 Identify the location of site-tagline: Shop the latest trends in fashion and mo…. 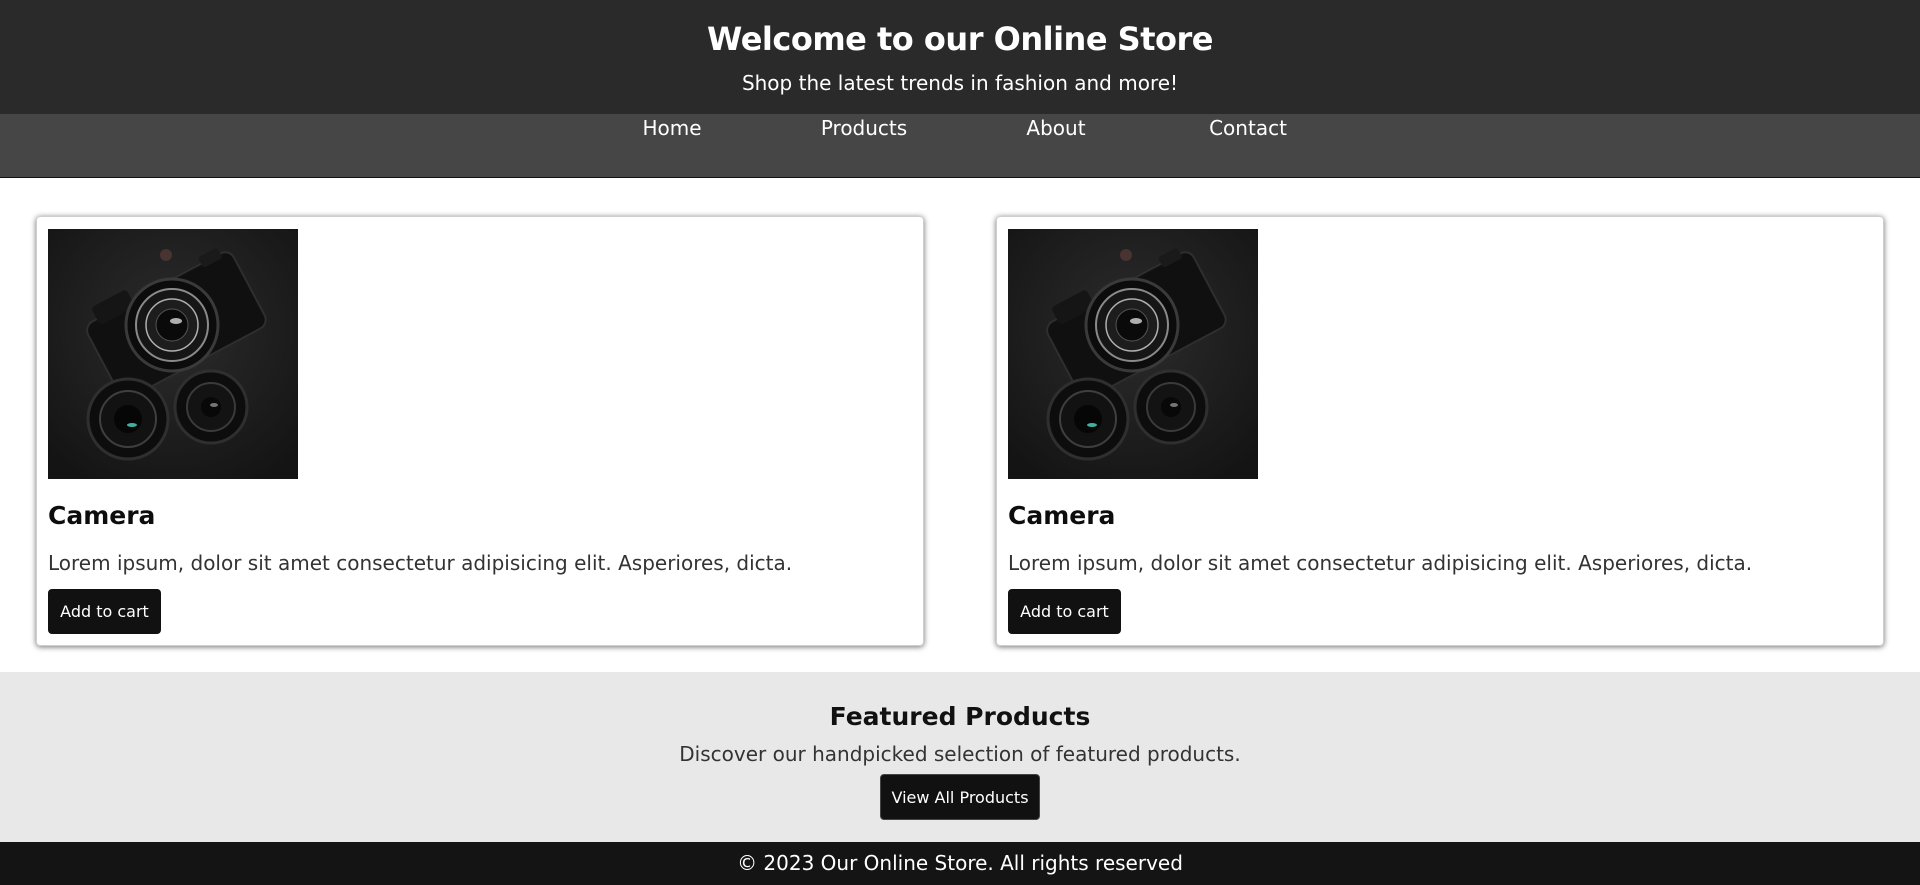
(960, 83).